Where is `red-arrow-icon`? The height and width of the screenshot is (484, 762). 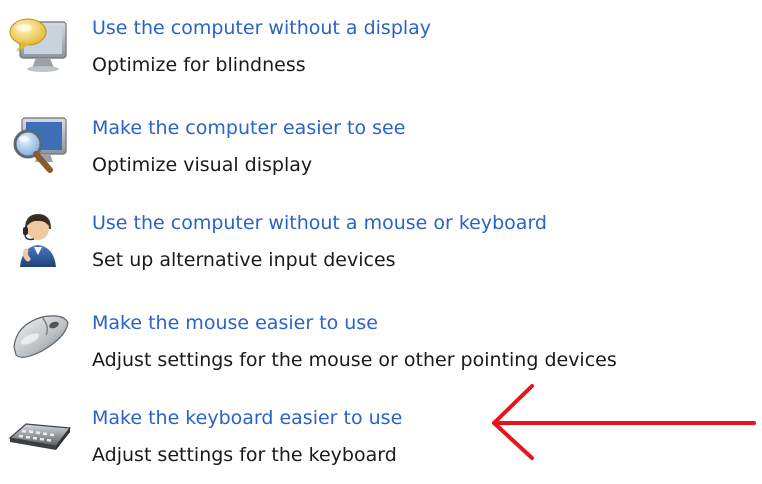
red-arrow-icon is located at coordinates (623, 422).